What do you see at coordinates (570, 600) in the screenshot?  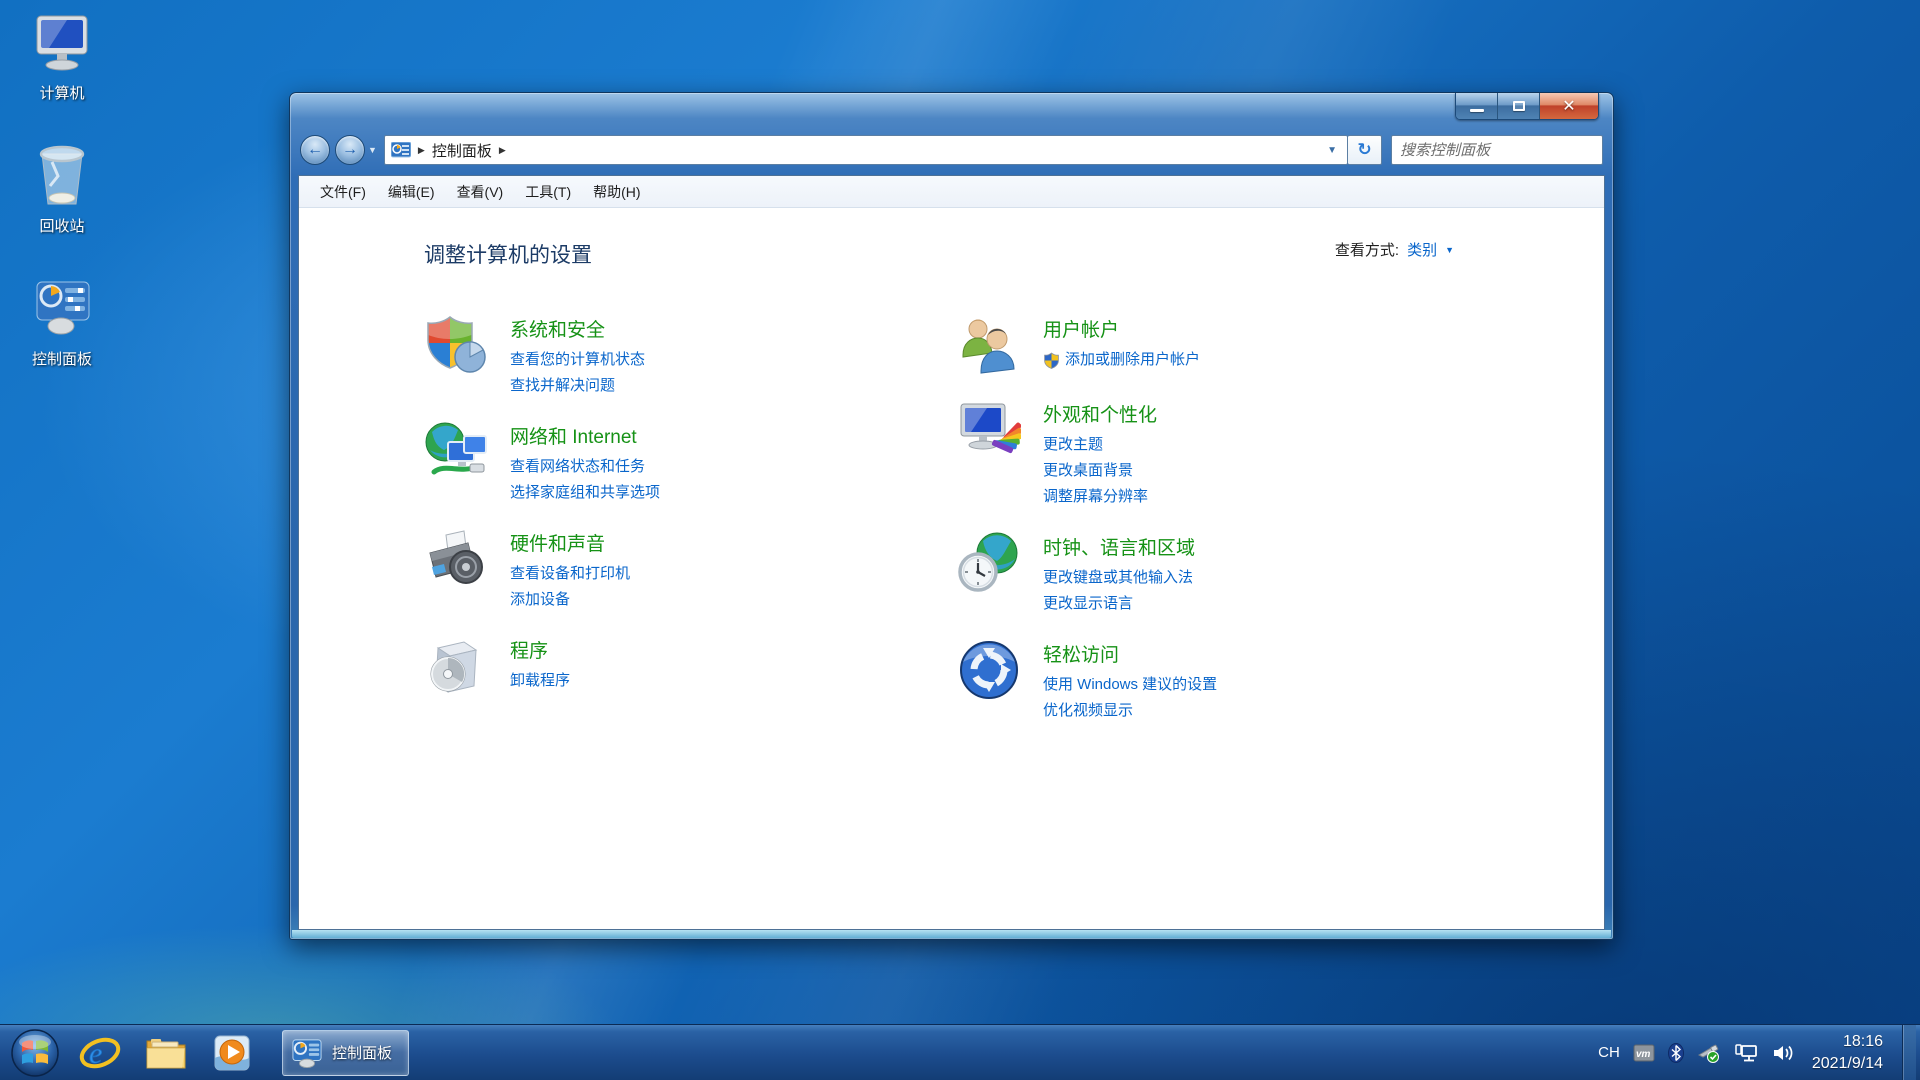 I see `category-task-link: 添加设备` at bounding box center [570, 600].